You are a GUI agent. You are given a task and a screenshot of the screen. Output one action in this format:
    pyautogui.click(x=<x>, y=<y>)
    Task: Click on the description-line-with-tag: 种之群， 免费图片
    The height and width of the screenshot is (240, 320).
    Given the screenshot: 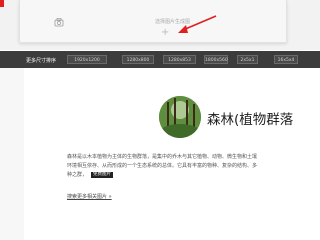 What is the action you would take?
    pyautogui.click(x=193, y=175)
    